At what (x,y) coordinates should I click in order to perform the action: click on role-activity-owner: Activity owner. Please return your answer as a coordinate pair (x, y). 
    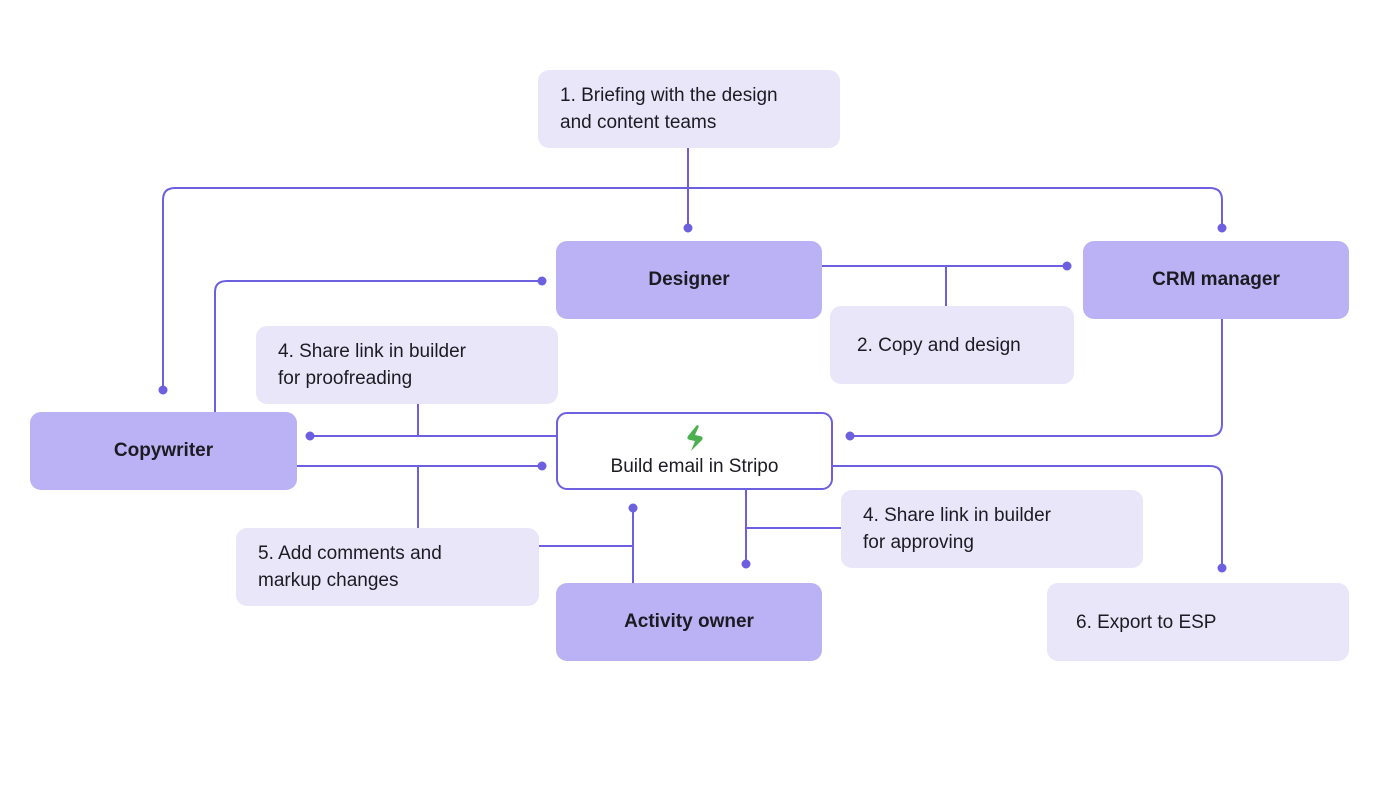
    Looking at the image, I should click on (689, 622).